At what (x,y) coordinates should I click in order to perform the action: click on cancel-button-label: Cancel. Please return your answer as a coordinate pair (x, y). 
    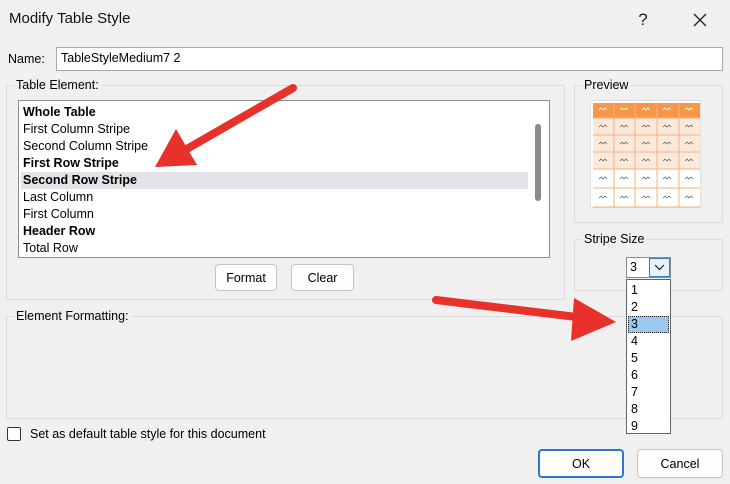
    Looking at the image, I should click on (680, 463).